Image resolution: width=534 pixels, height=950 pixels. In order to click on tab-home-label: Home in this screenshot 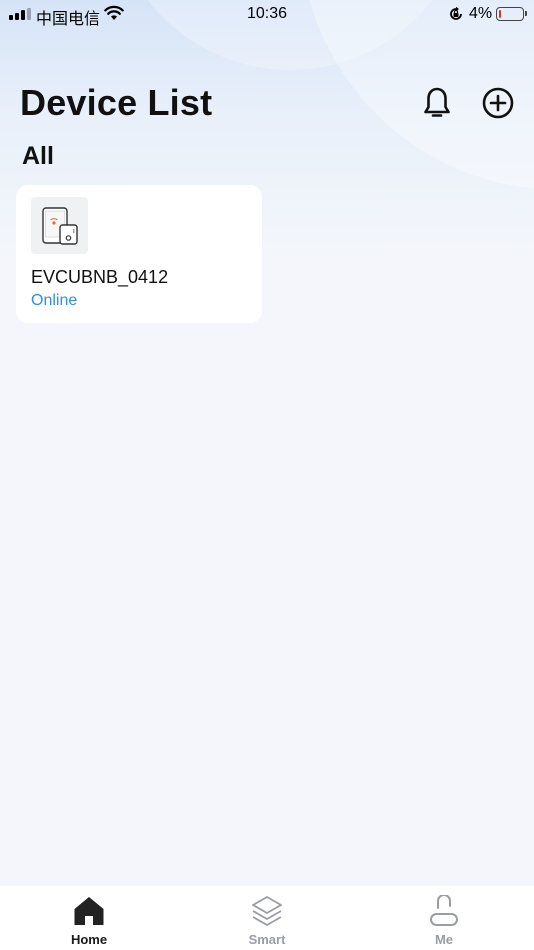, I will do `click(89, 939)`.